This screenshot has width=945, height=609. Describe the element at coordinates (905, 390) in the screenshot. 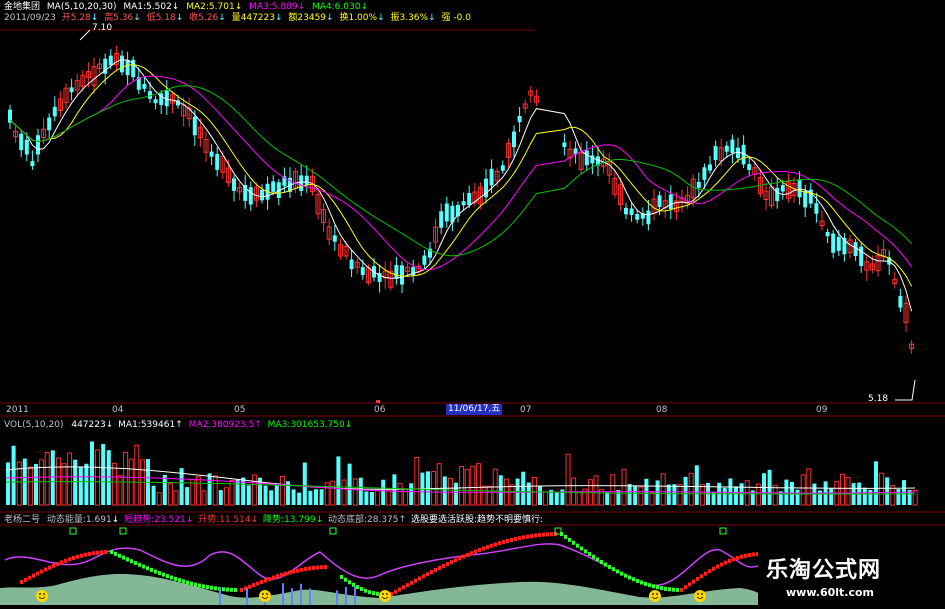

I see `low-mark-leader` at that location.